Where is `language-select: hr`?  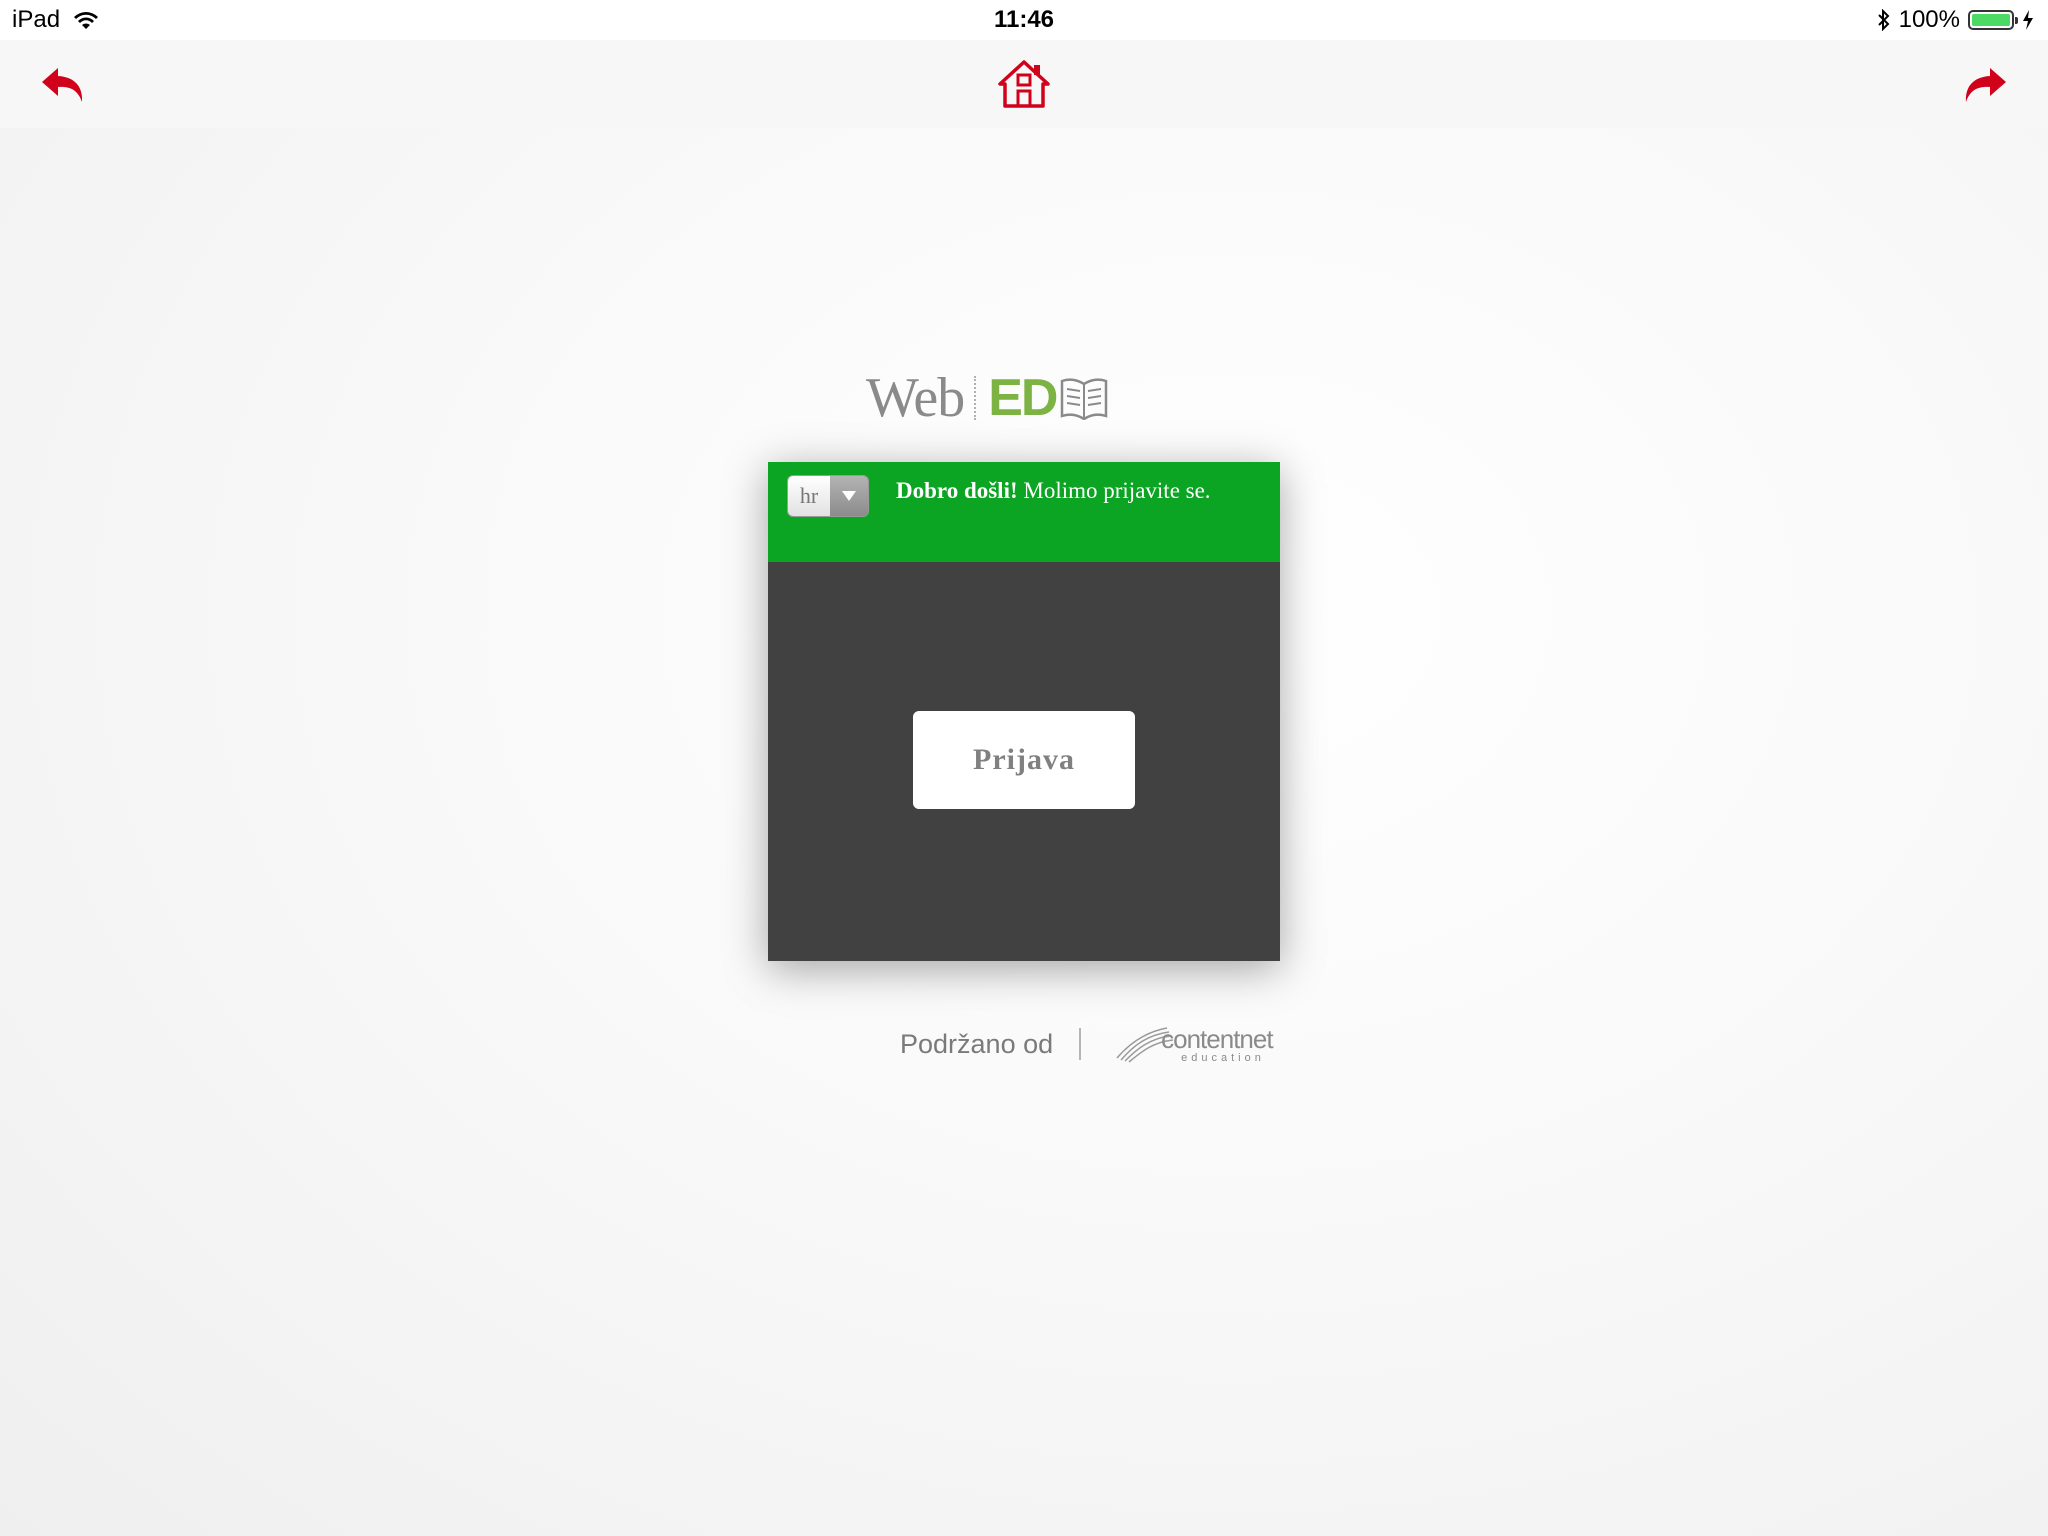
language-select: hr is located at coordinates (828, 496).